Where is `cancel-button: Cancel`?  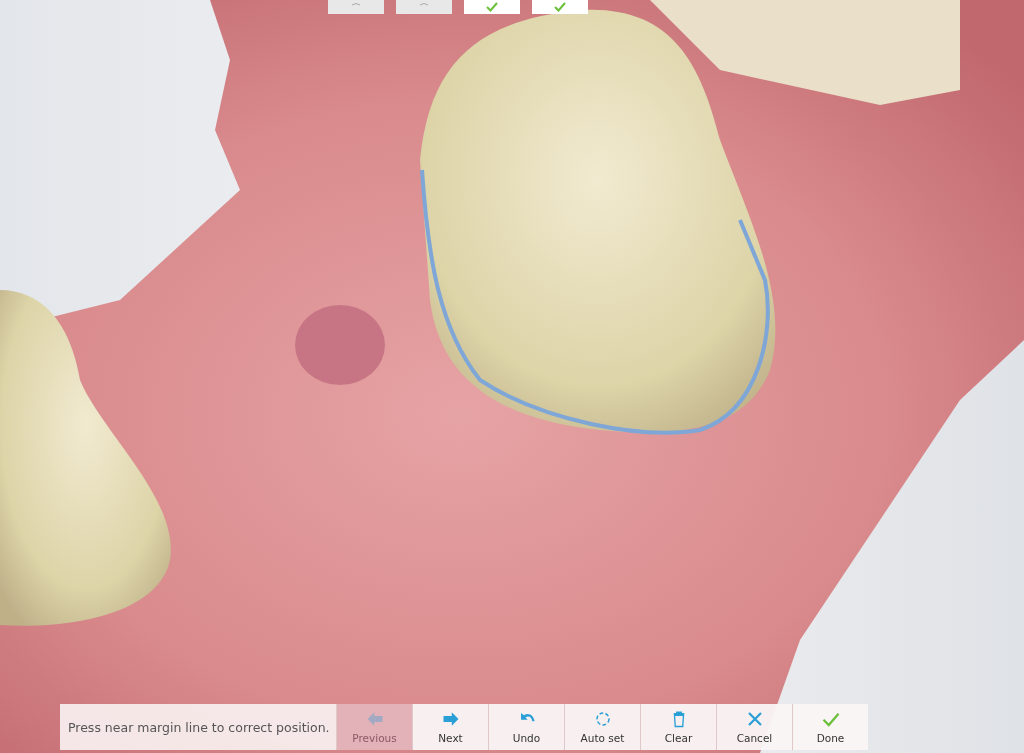
cancel-button: Cancel is located at coordinates (754, 727).